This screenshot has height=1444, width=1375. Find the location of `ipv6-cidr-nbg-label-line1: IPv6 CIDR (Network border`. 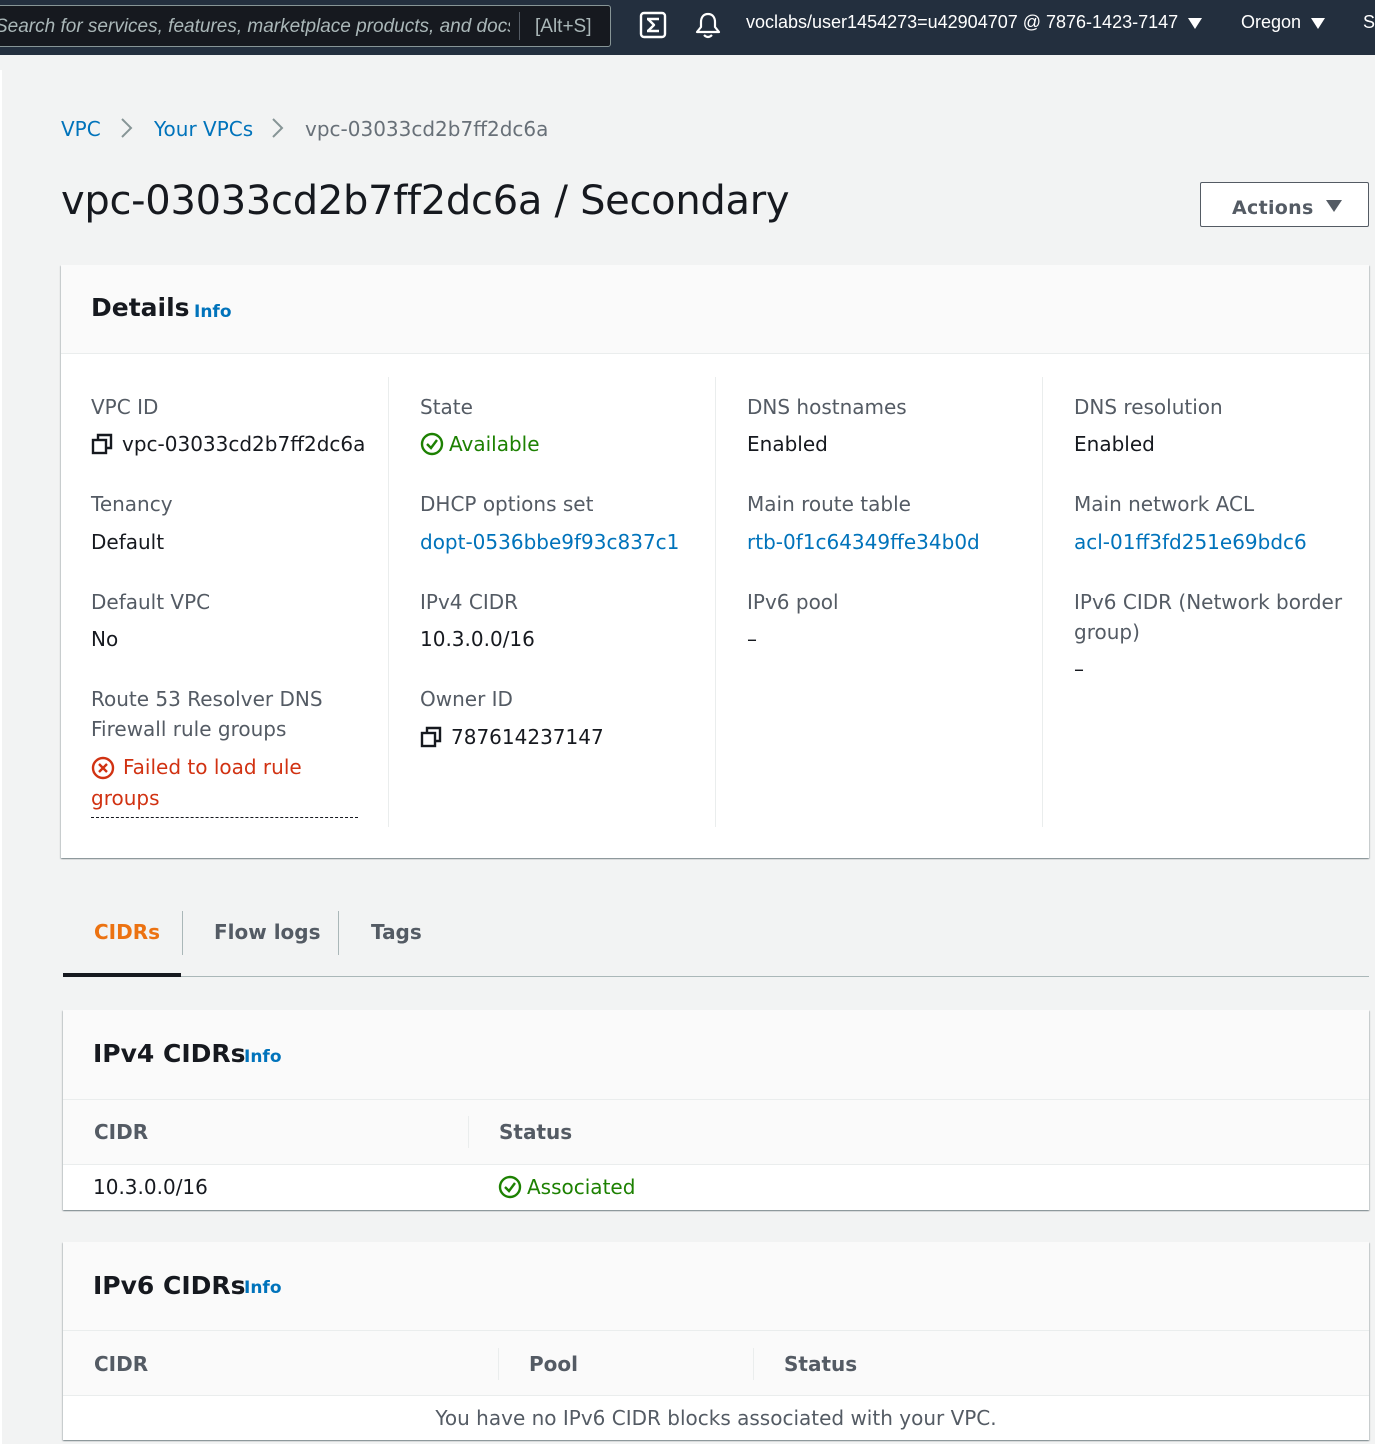

ipv6-cidr-nbg-label-line1: IPv6 CIDR (Network border is located at coordinates (1208, 602).